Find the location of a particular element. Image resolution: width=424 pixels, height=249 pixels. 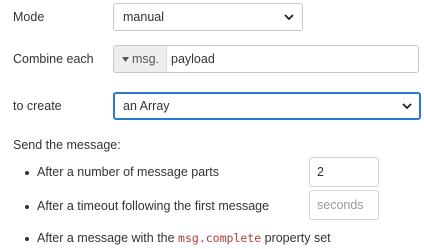

send-heading: Send the message: is located at coordinates (67, 145).